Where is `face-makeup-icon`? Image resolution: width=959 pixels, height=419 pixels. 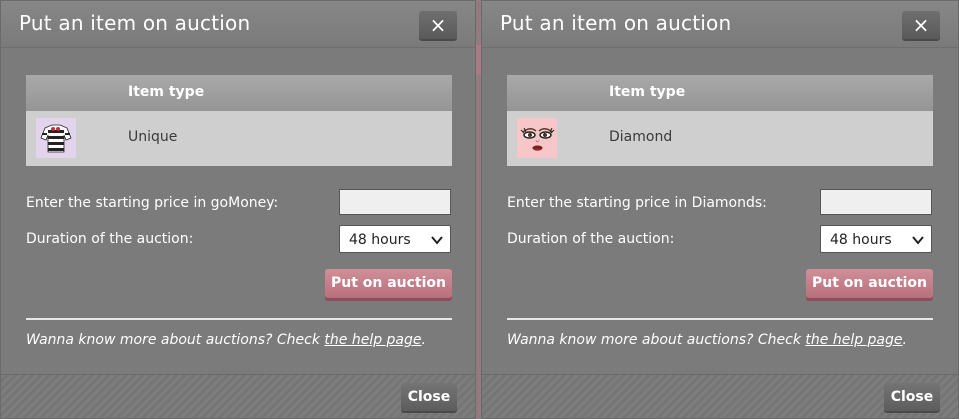
face-makeup-icon is located at coordinates (537, 138).